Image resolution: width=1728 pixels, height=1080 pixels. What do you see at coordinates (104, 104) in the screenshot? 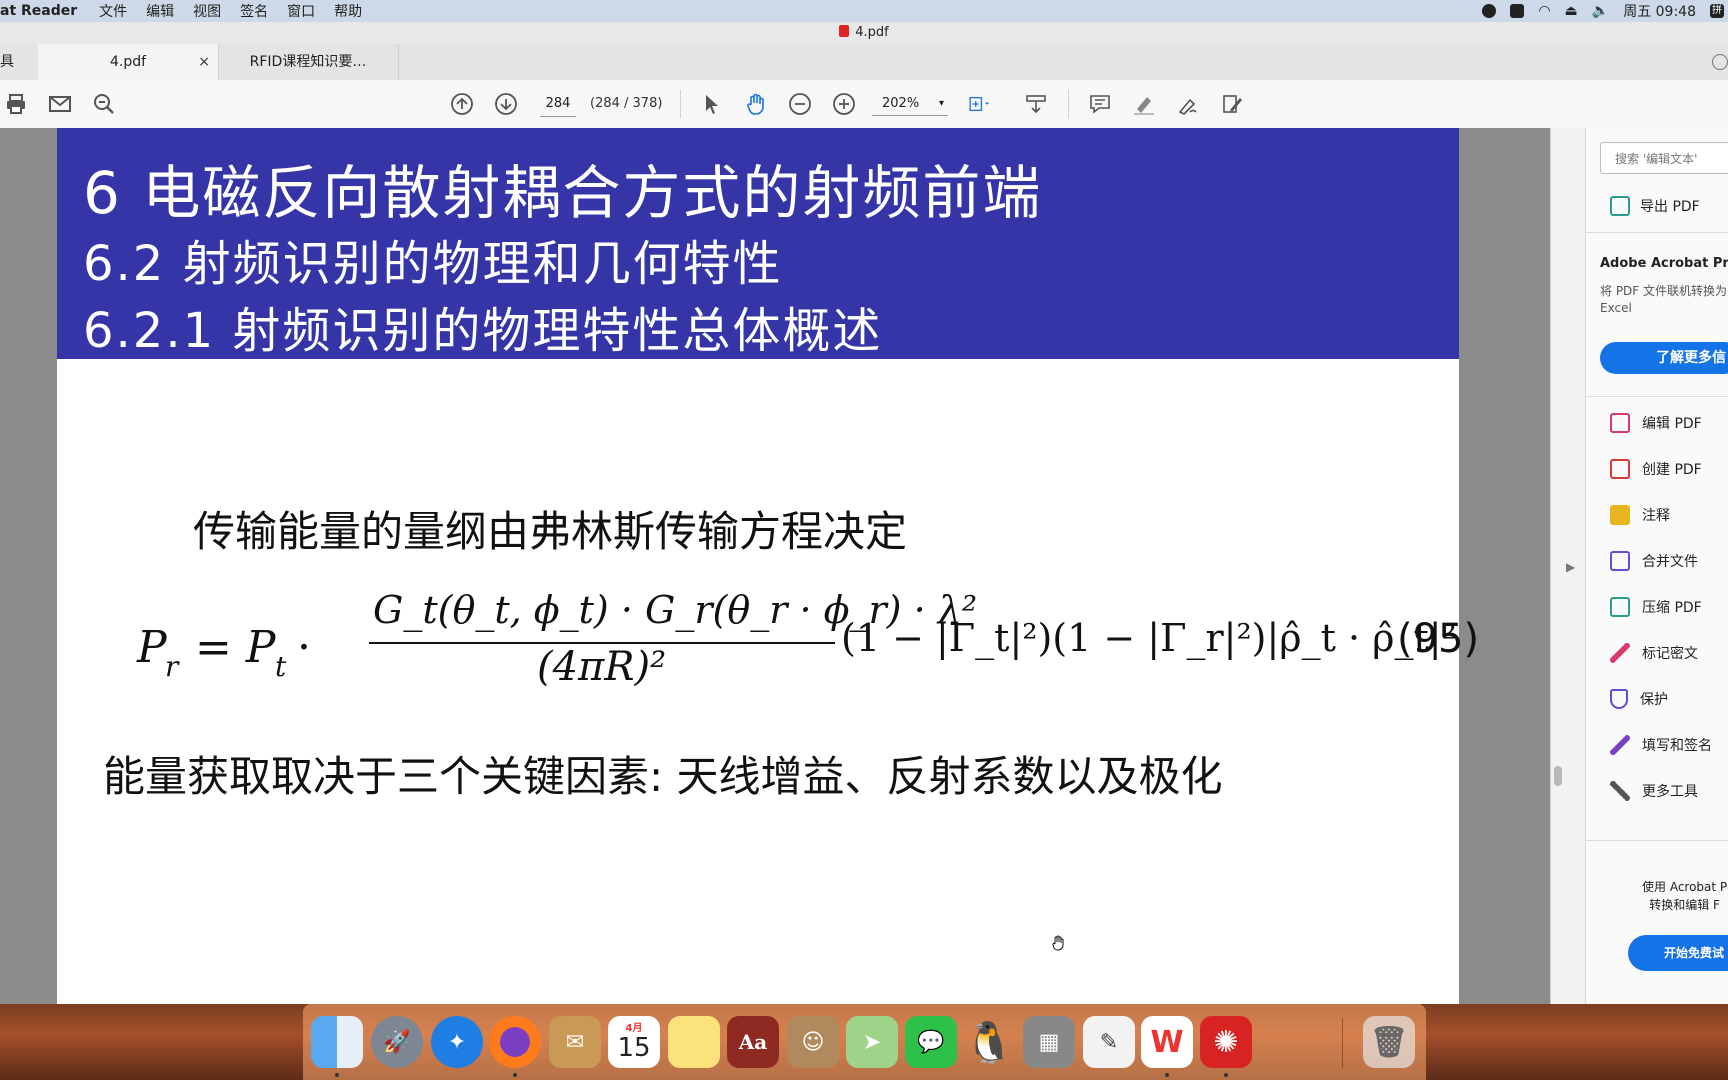
I see `search-icon` at bounding box center [104, 104].